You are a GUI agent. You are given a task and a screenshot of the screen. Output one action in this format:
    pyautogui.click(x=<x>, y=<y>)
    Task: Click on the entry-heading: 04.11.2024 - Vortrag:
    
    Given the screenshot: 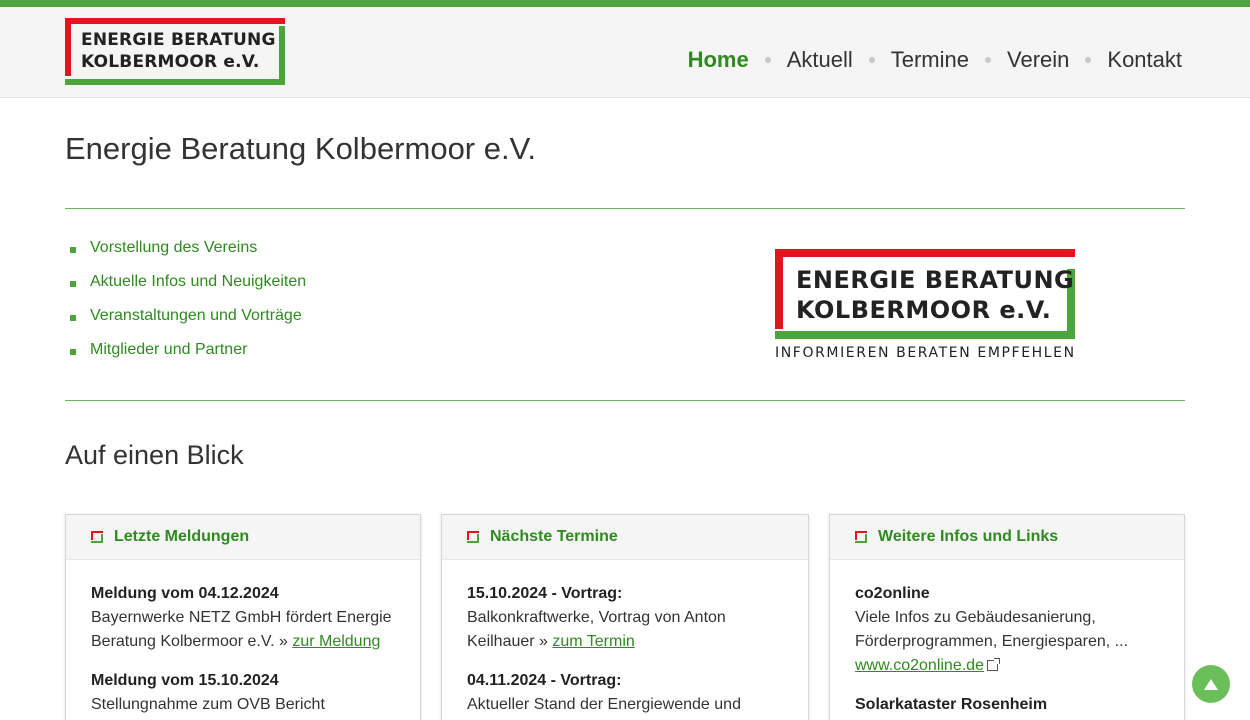 What is the action you would take?
    pyautogui.click(x=544, y=680)
    